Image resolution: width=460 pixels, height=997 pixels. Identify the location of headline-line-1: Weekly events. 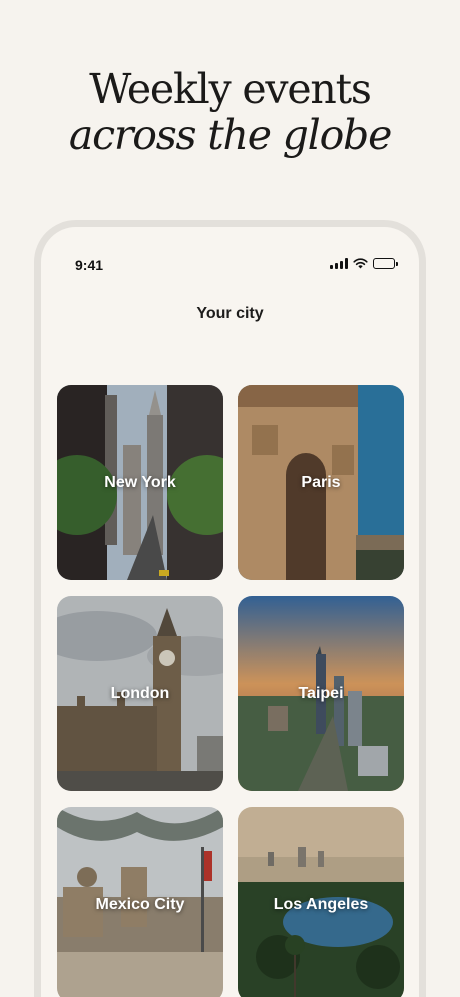
(230, 89).